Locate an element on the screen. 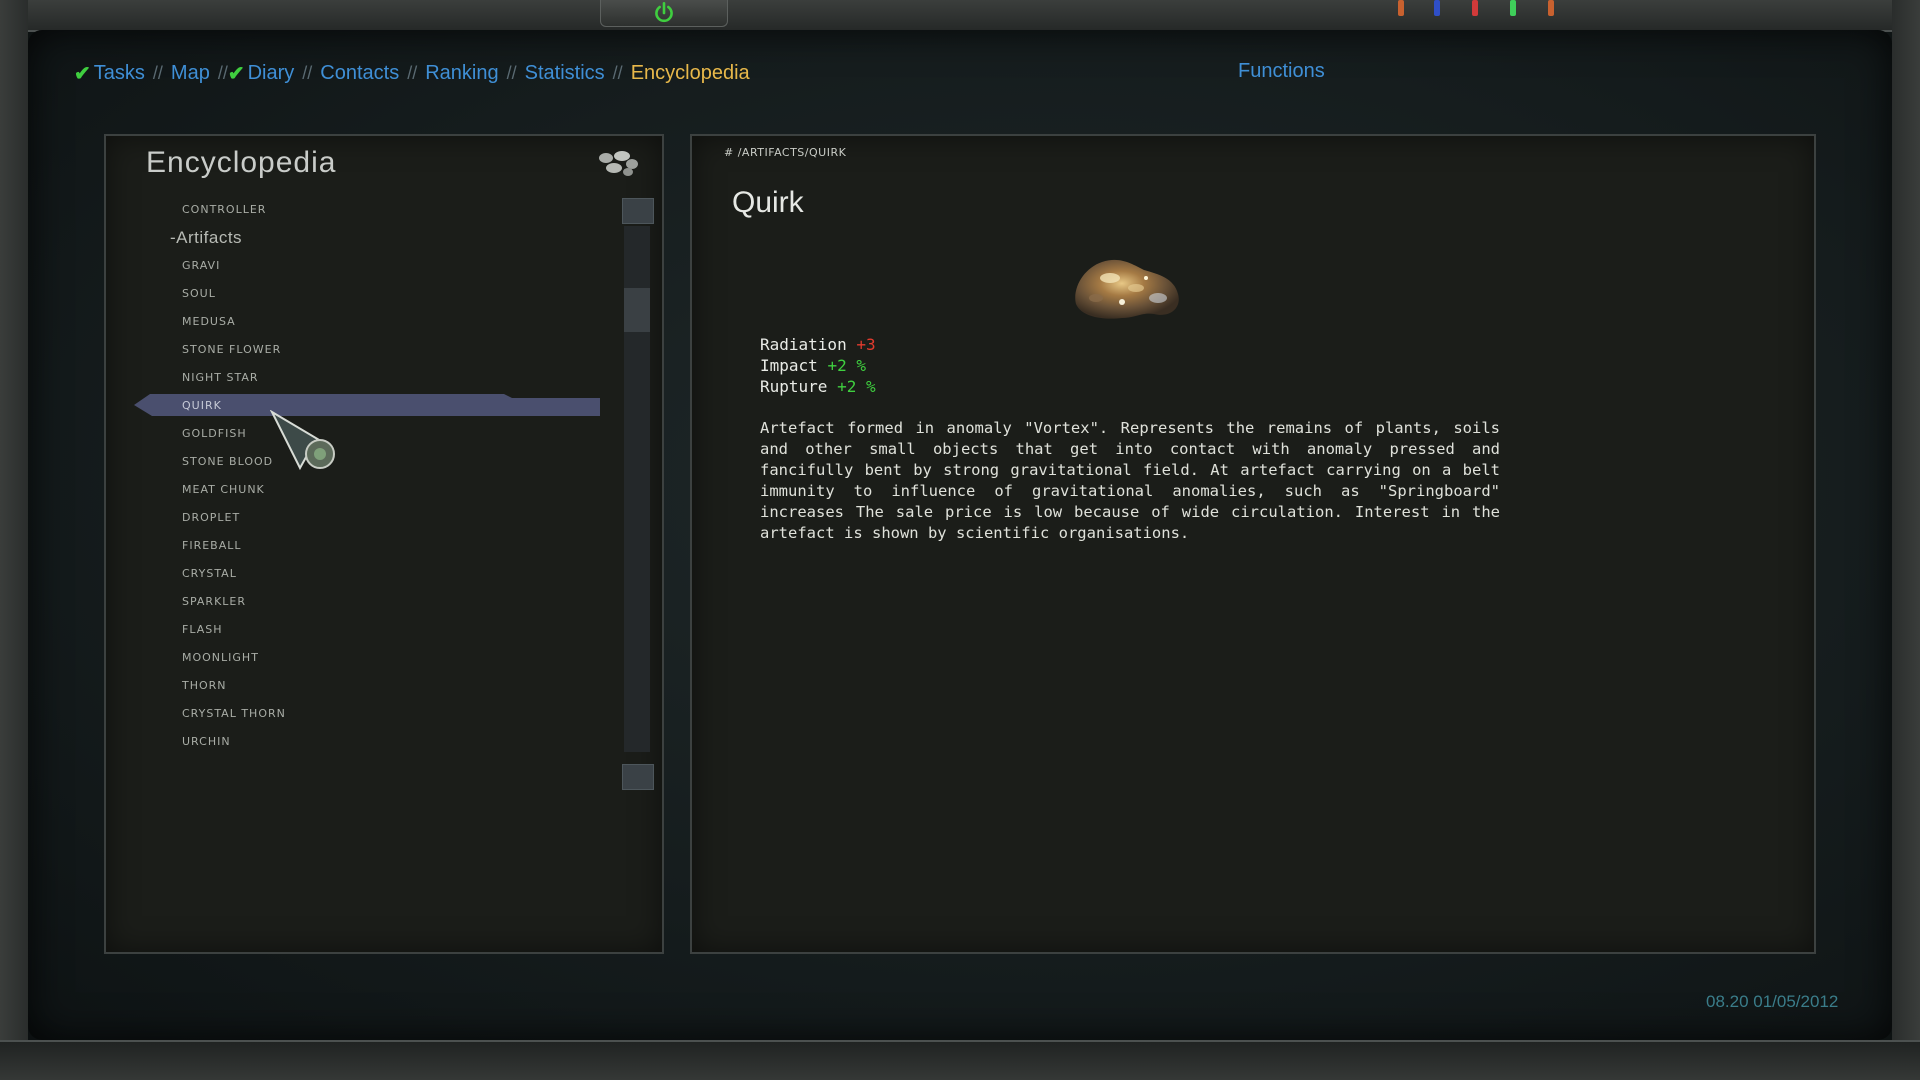  scroll-thumb is located at coordinates (637, 310).